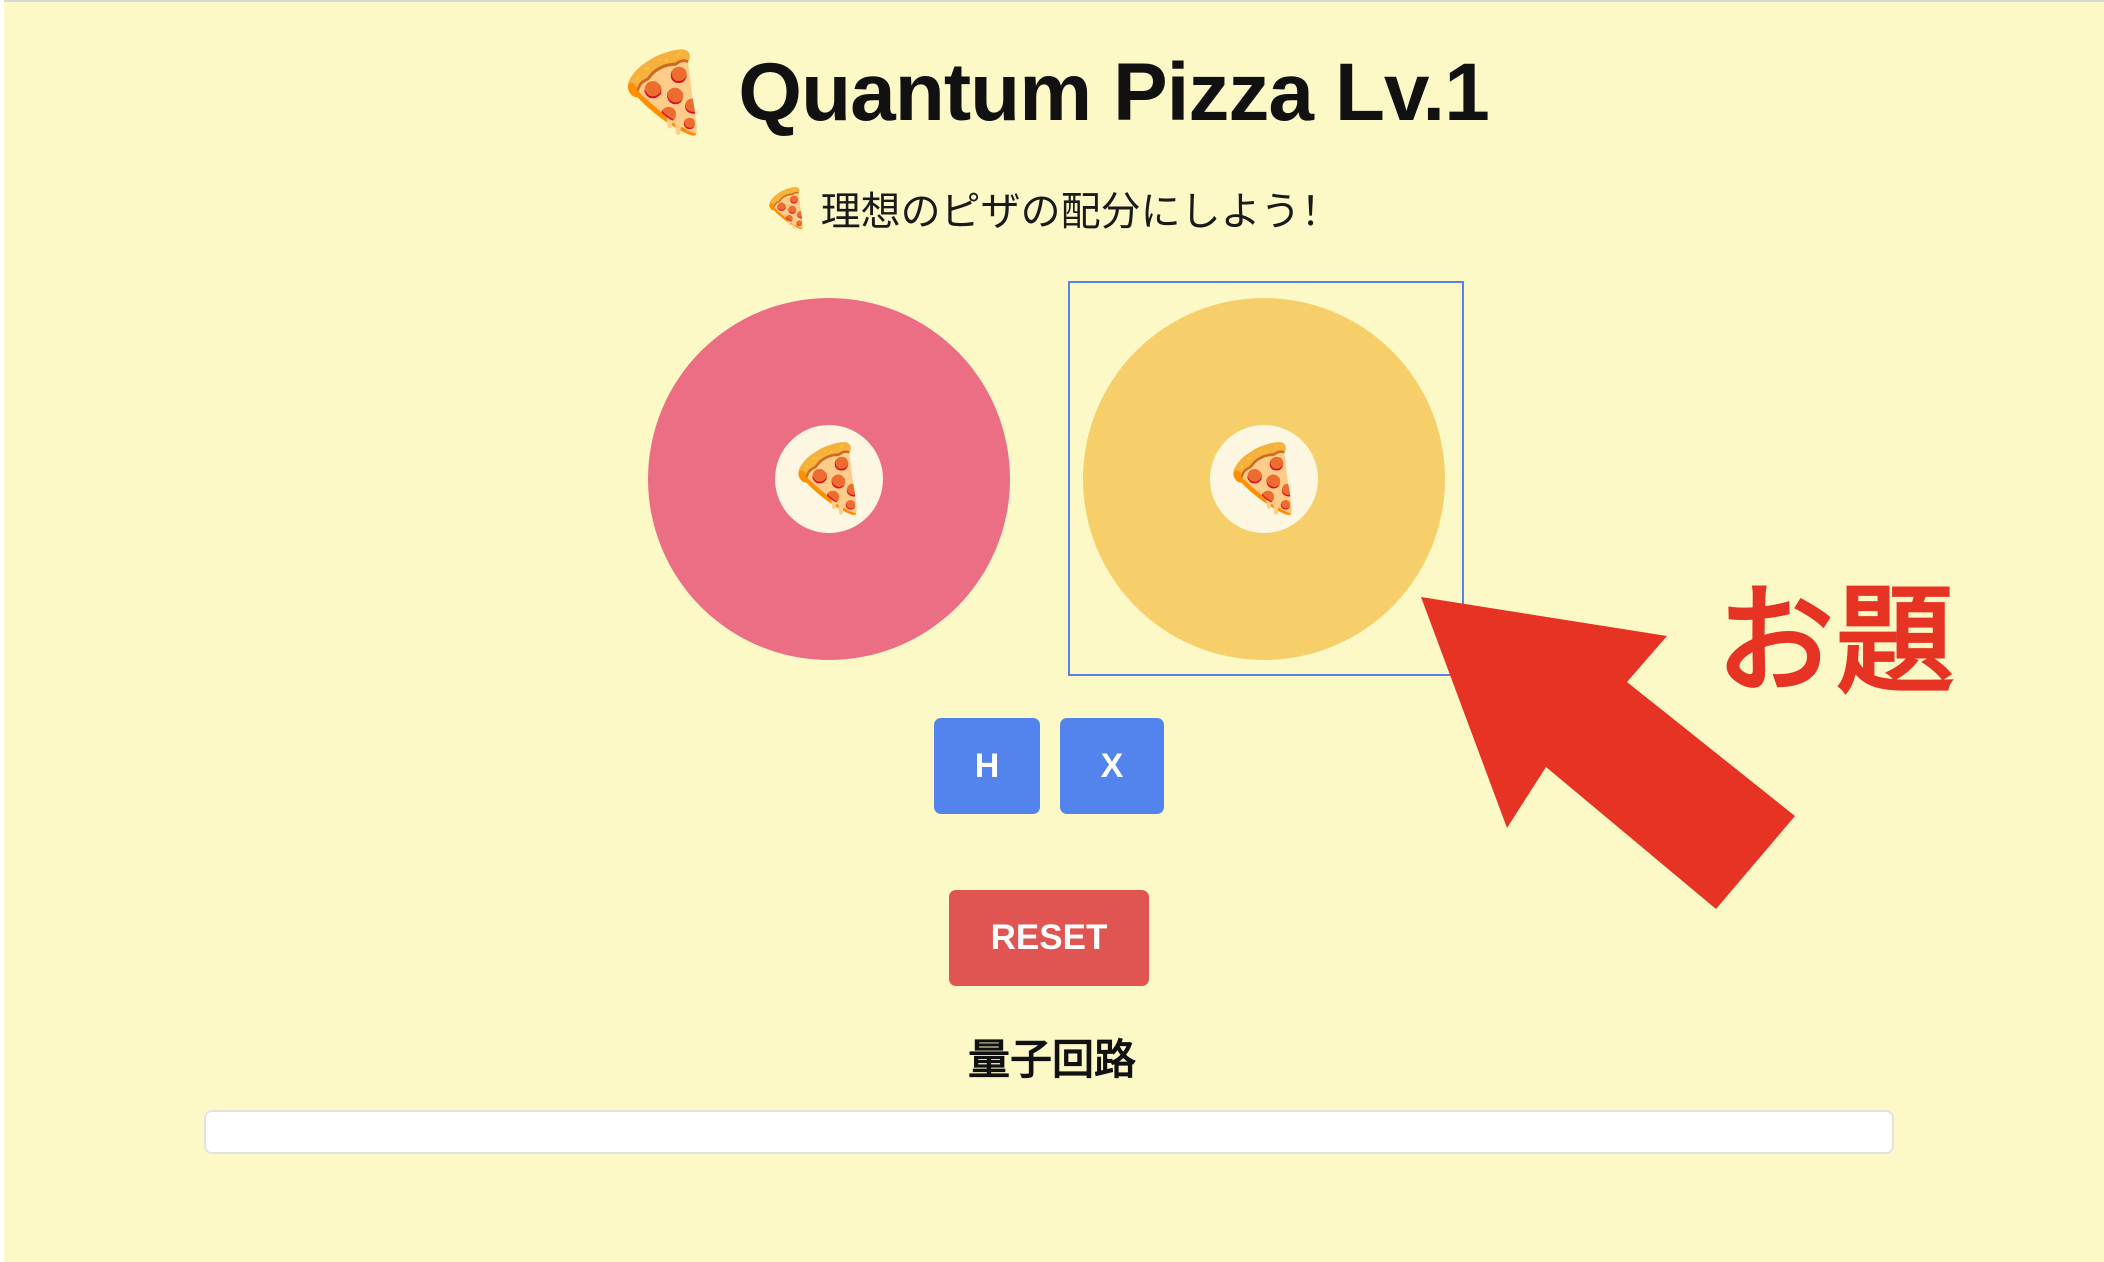 Image resolution: width=2104 pixels, height=1262 pixels. What do you see at coordinates (1049, 1132) in the screenshot?
I see `quantum-circuit-area` at bounding box center [1049, 1132].